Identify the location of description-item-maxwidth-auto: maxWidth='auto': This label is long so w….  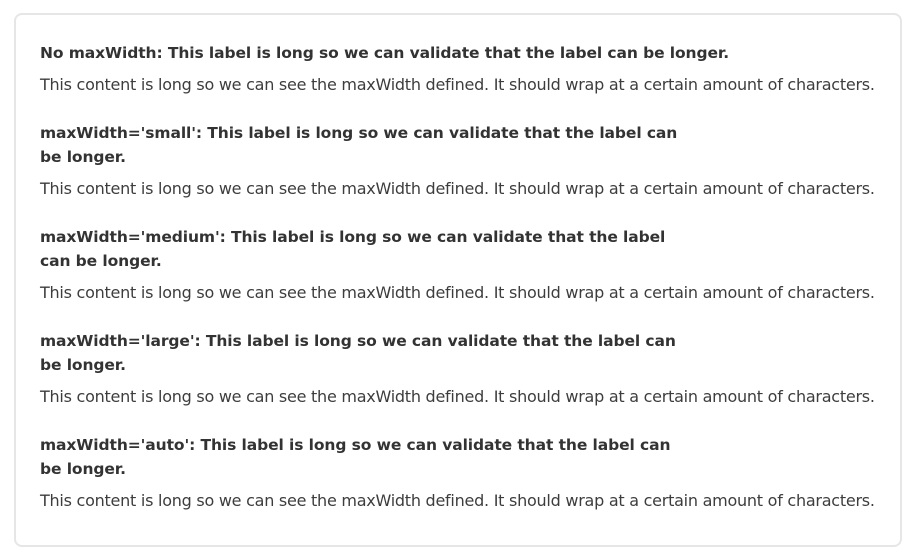
(466, 473).